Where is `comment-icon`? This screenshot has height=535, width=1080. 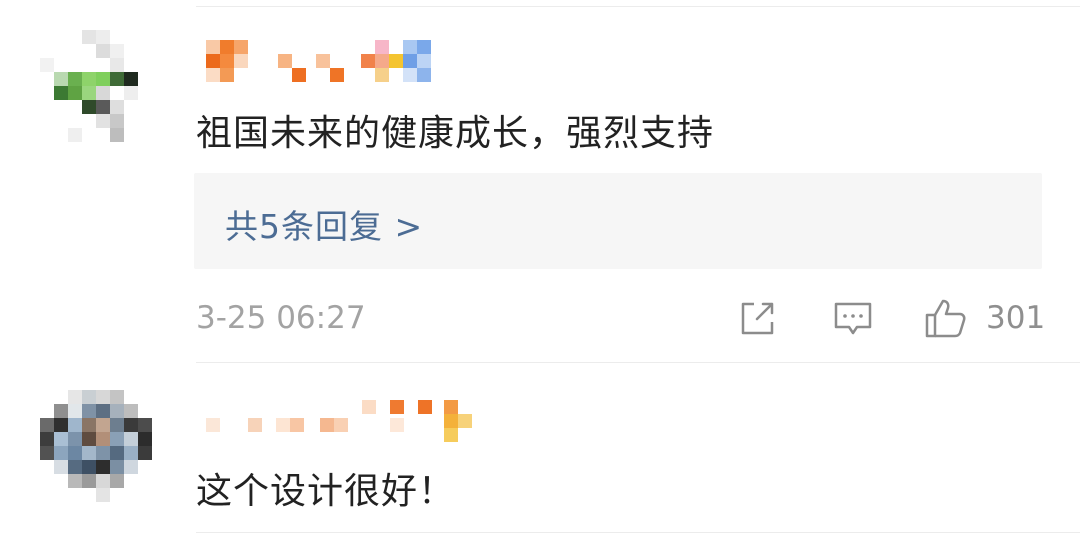
comment-icon is located at coordinates (853, 318).